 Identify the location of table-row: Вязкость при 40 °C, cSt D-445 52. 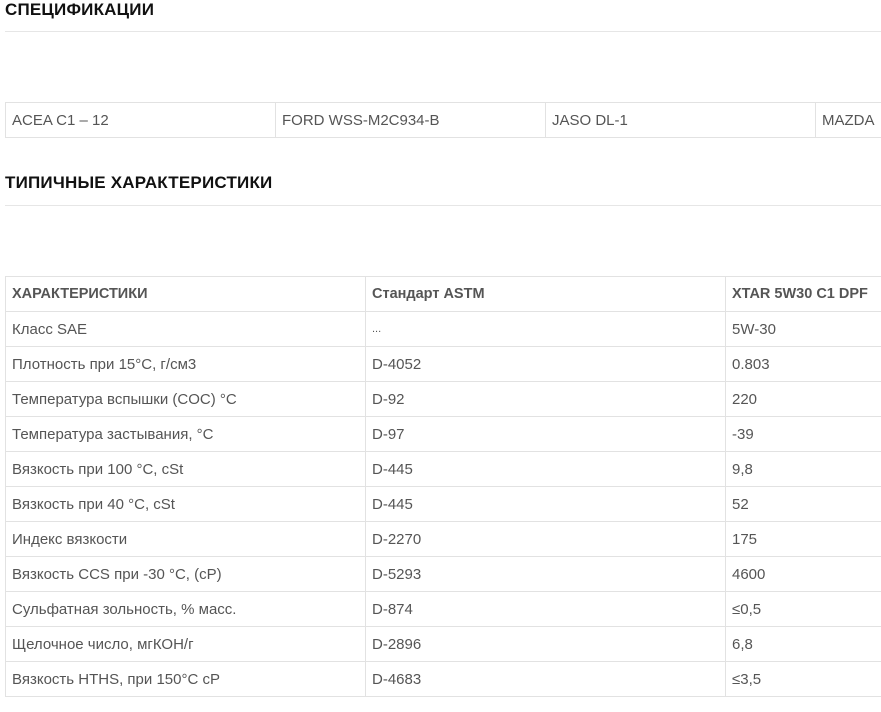
(443, 504).